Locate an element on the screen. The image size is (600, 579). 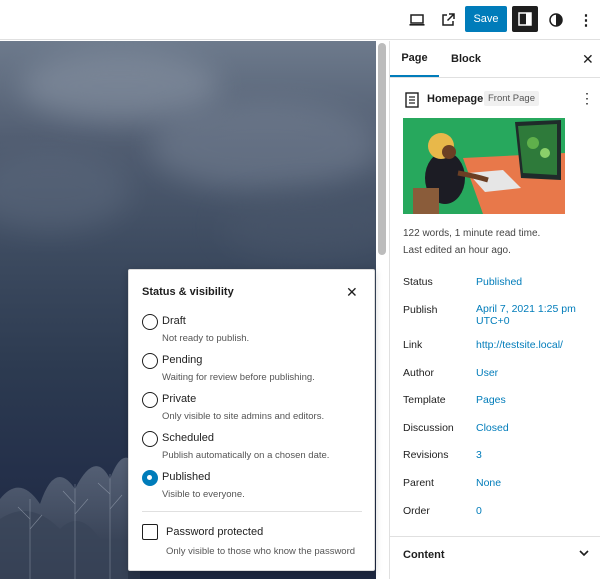
styles-half-circle-icon is located at coordinates (556, 20).